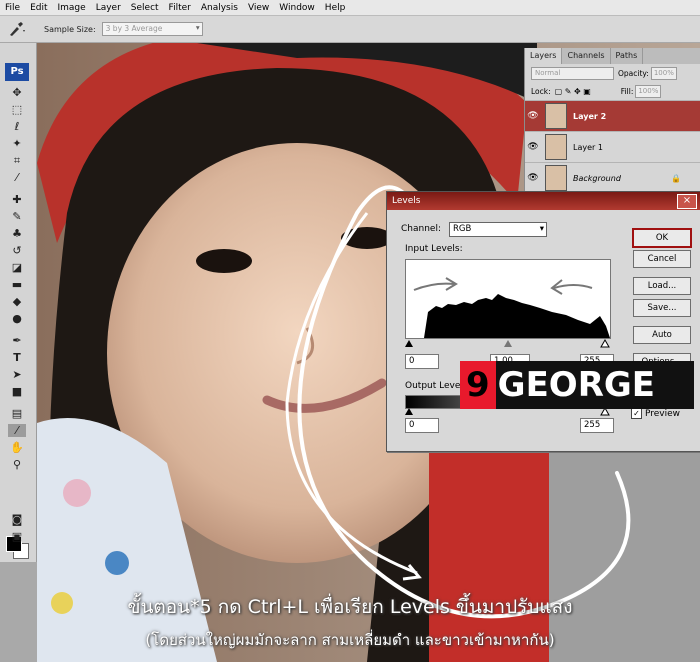 The height and width of the screenshot is (662, 700). What do you see at coordinates (17, 72) in the screenshot?
I see `photoshop-logo: Ps` at bounding box center [17, 72].